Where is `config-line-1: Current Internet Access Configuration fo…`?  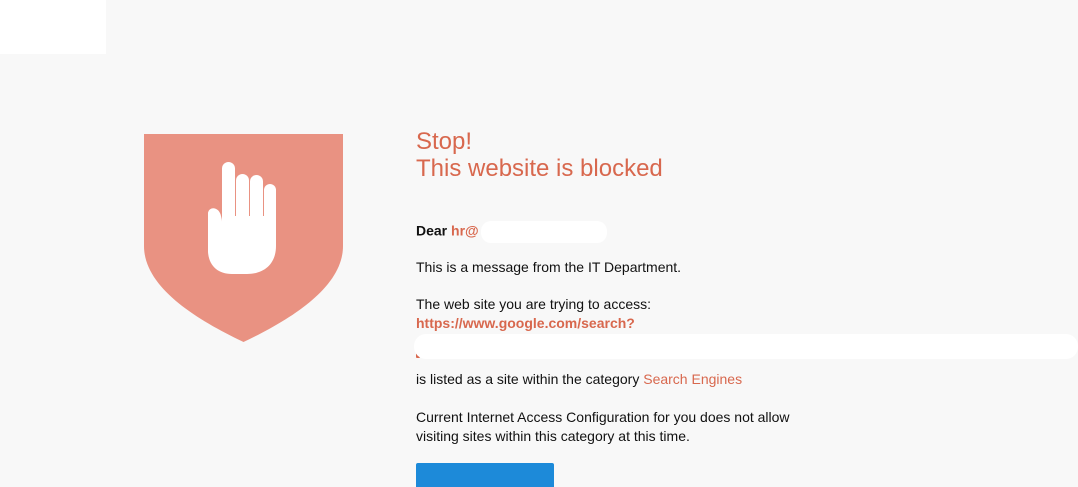 config-line-1: Current Internet Access Configuration fo… is located at coordinates (603, 417).